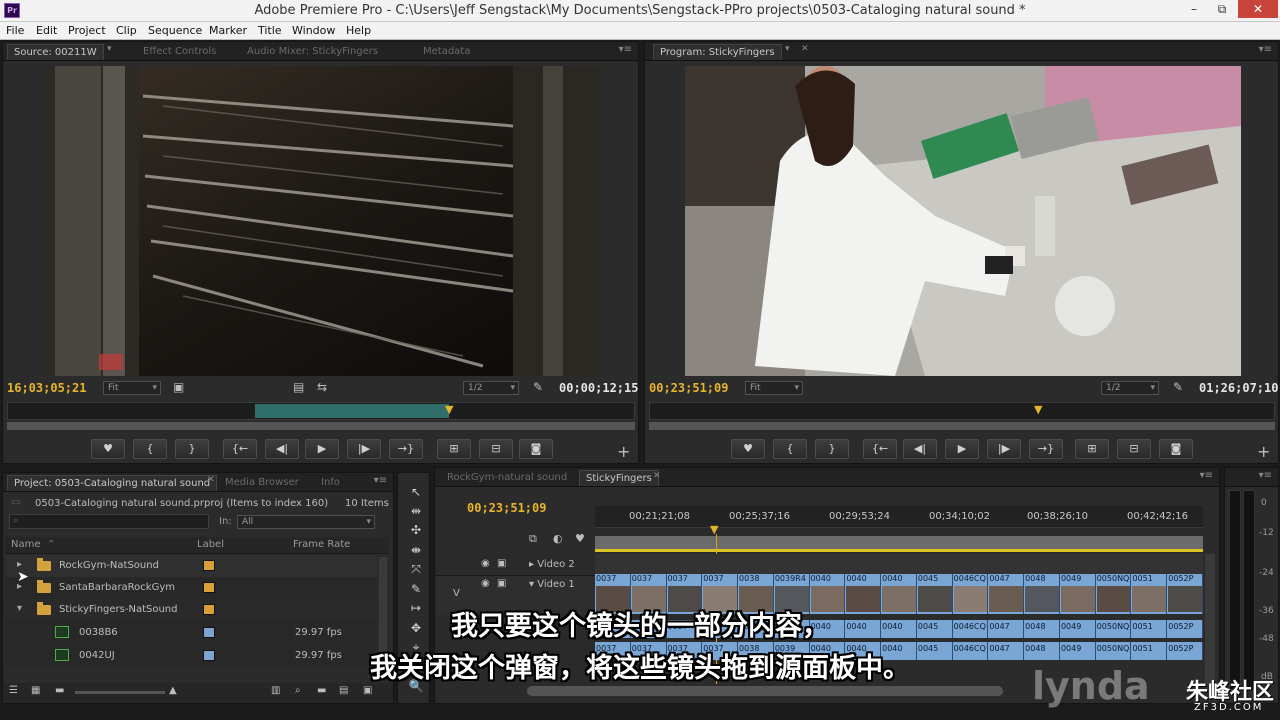 The width and height of the screenshot is (1280, 720). What do you see at coordinates (191, 588) in the screenshot?
I see `list-item: ▸ SantaBarbaraRockGym` at bounding box center [191, 588].